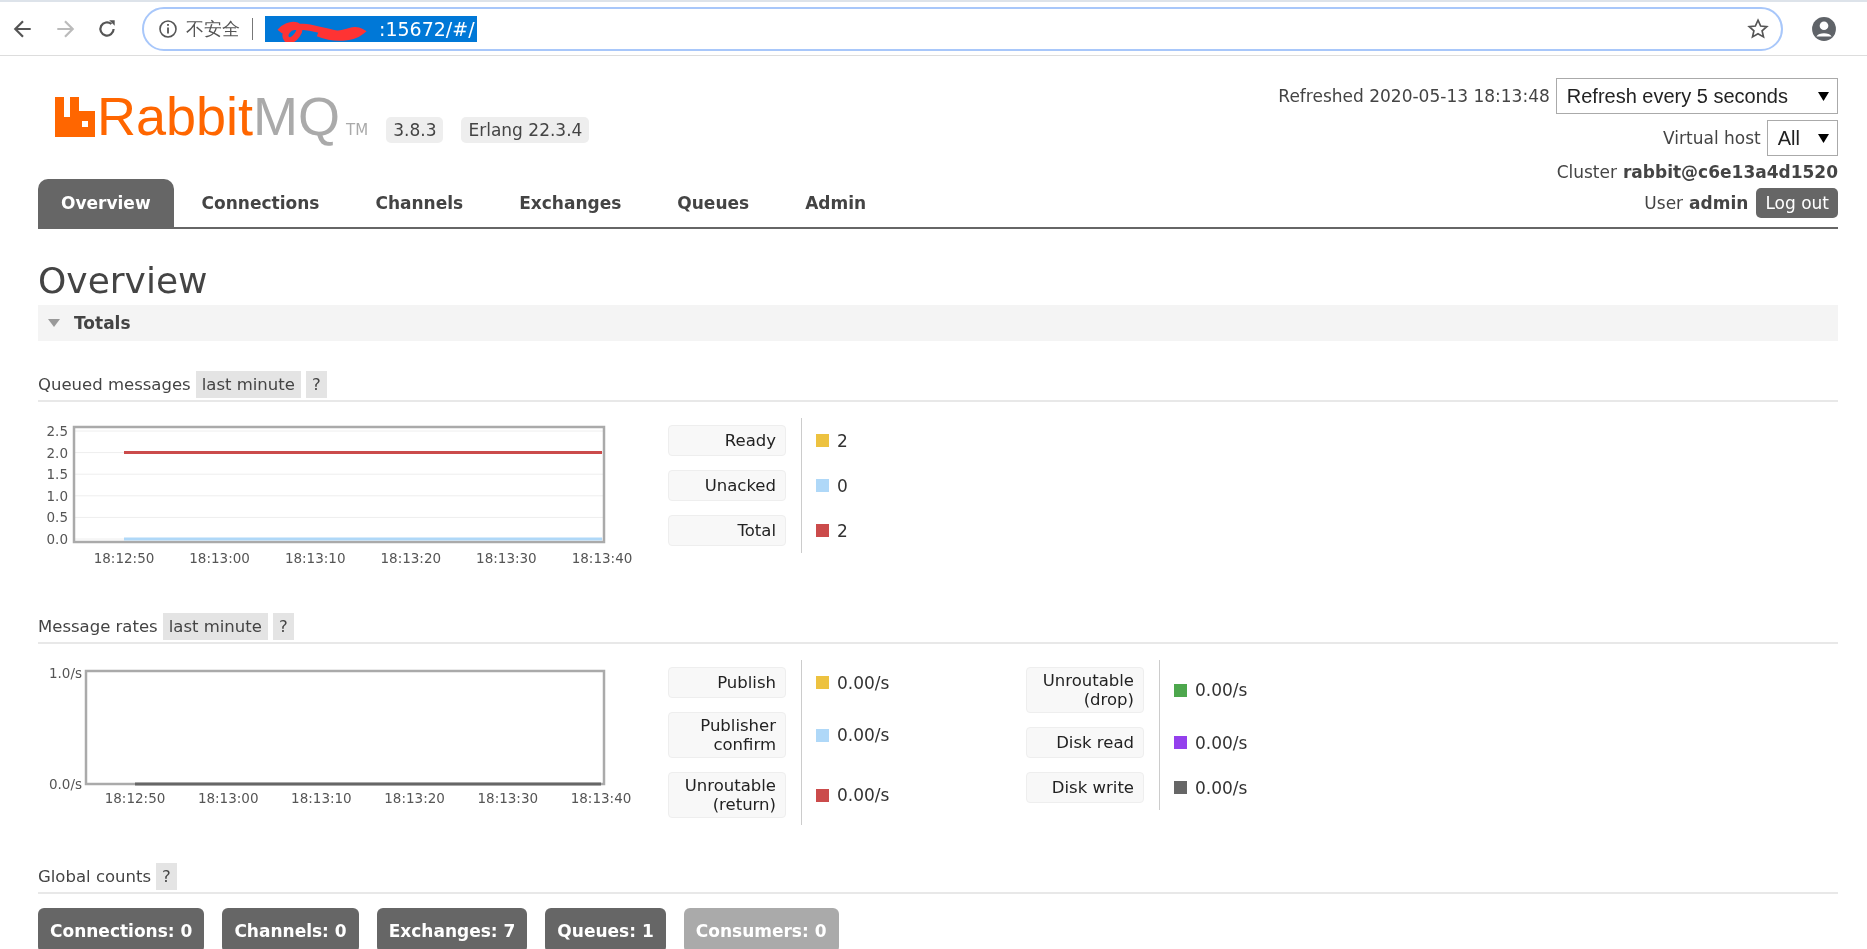 The image size is (1867, 949). Describe the element at coordinates (831, 203) in the screenshot. I see `nav-tab: Admin` at that location.